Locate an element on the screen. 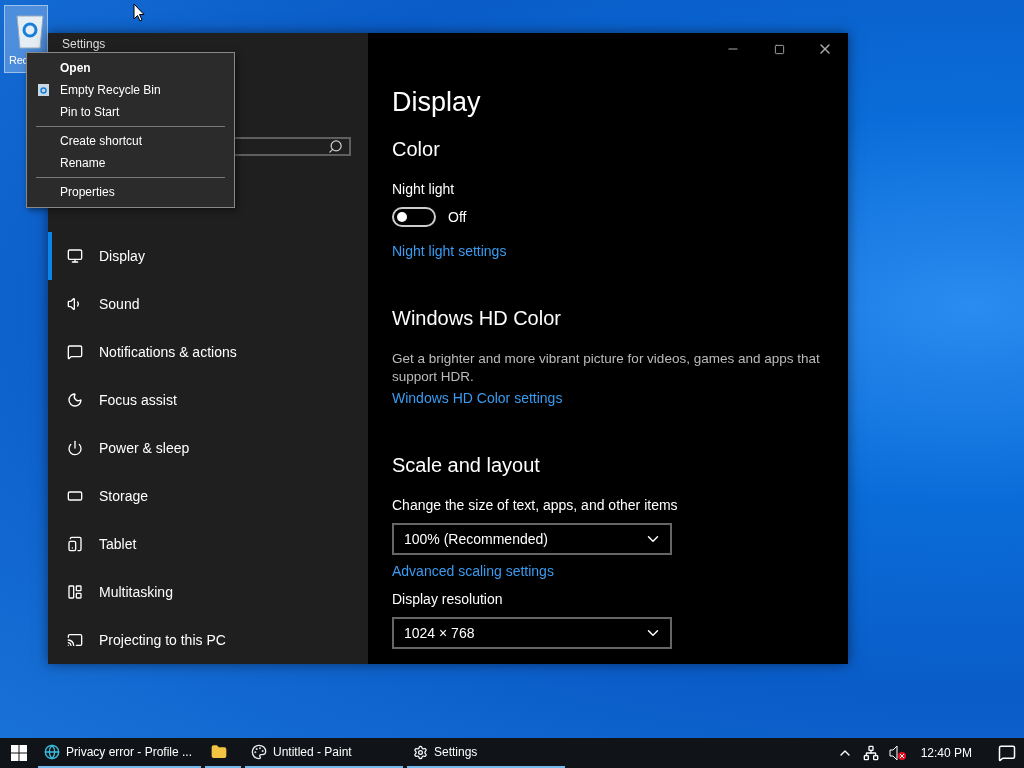 The height and width of the screenshot is (768, 1024). section-heading: Windows HD Color is located at coordinates (477, 318).